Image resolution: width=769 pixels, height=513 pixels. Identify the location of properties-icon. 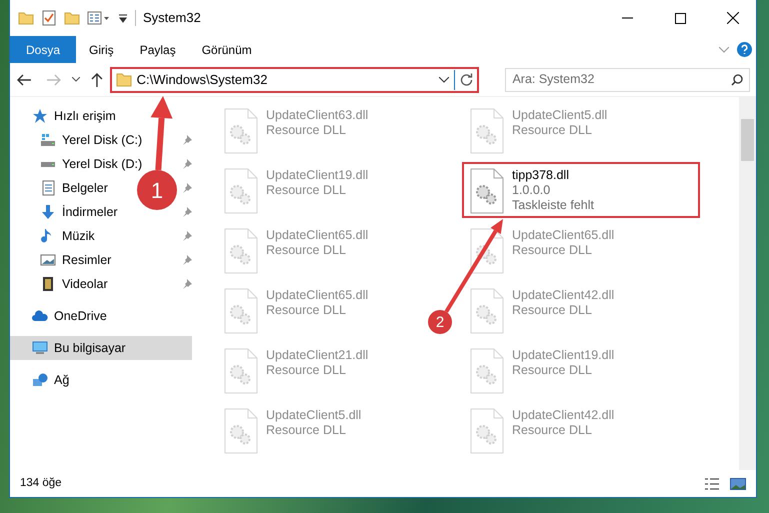
(99, 18).